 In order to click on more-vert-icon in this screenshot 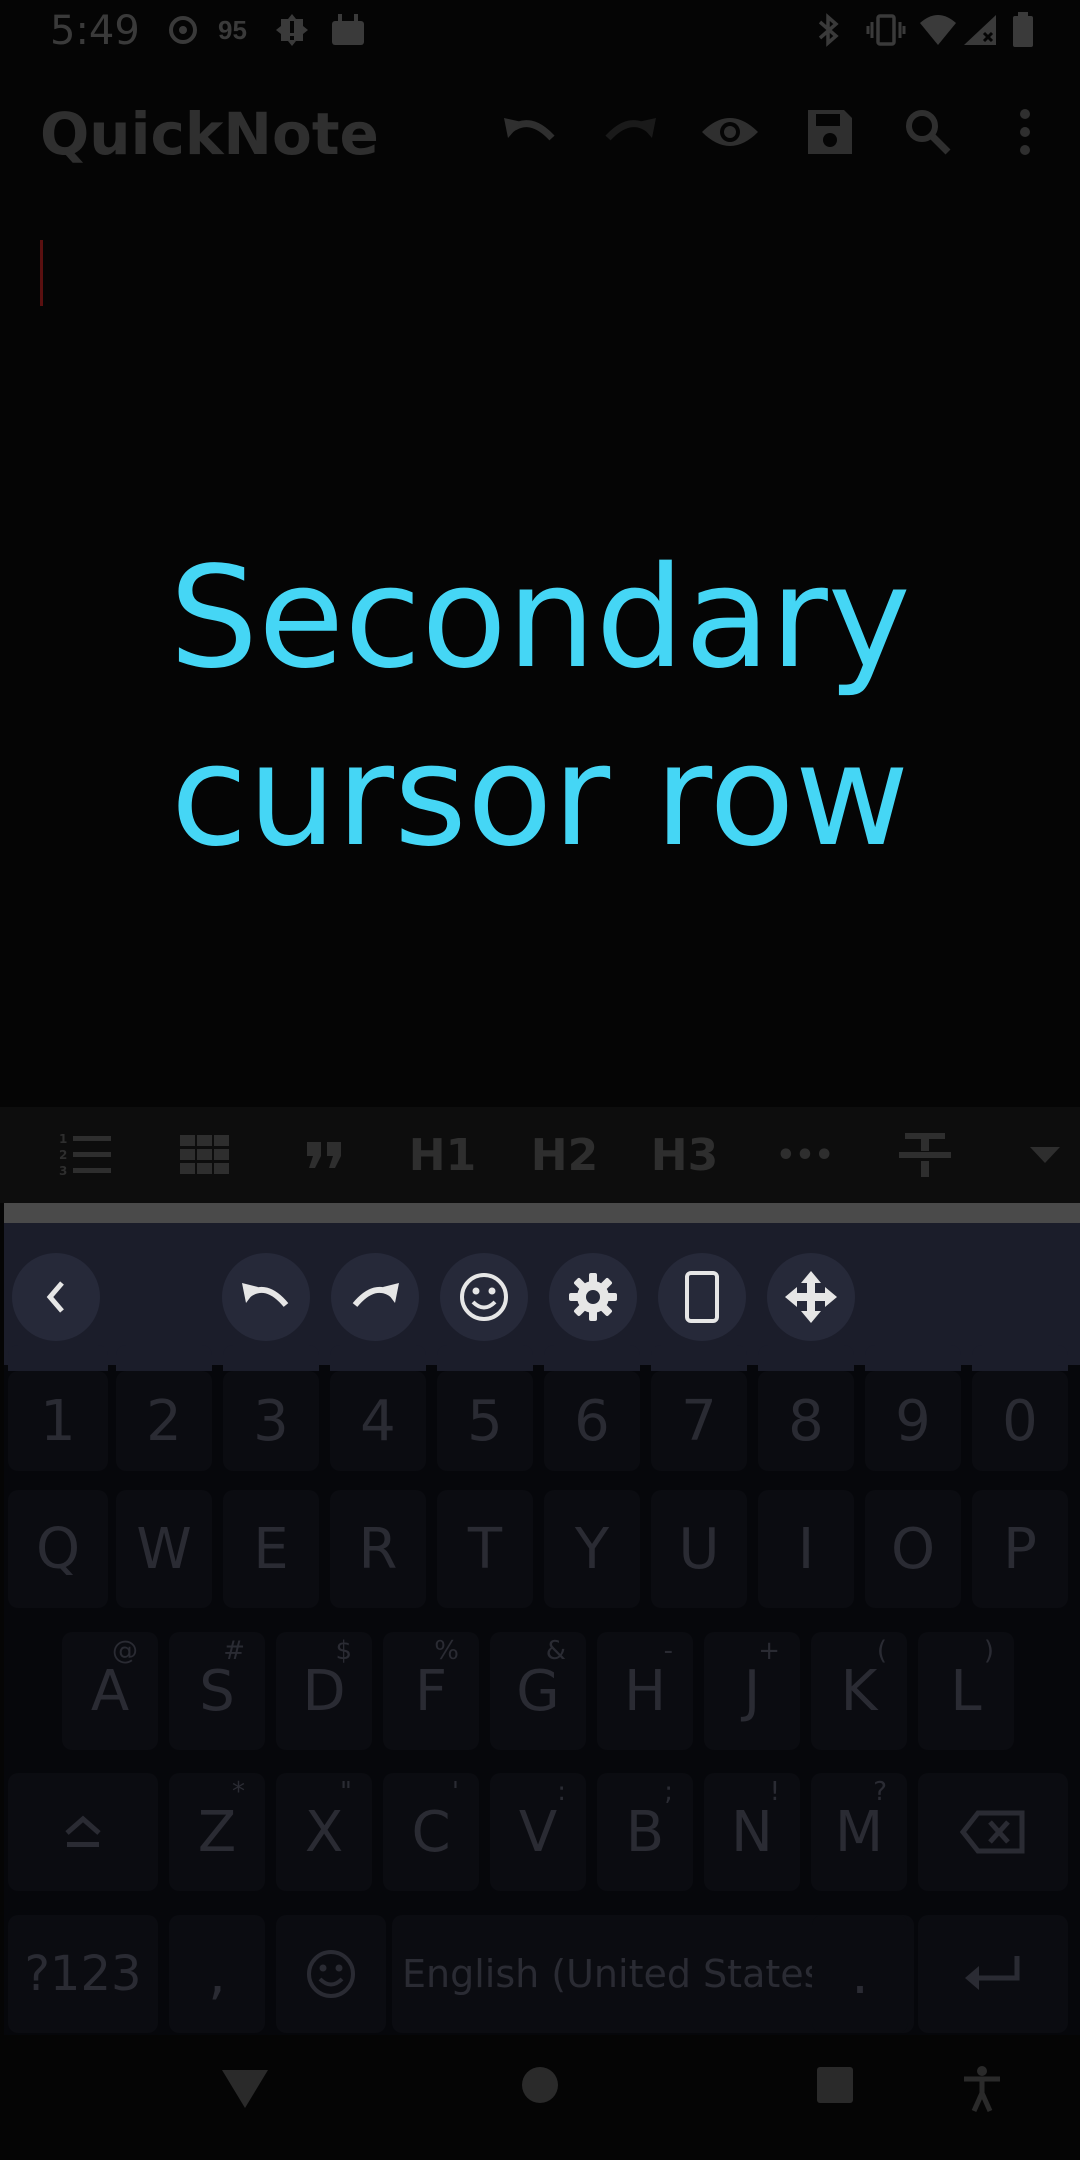, I will do `click(1025, 132)`.